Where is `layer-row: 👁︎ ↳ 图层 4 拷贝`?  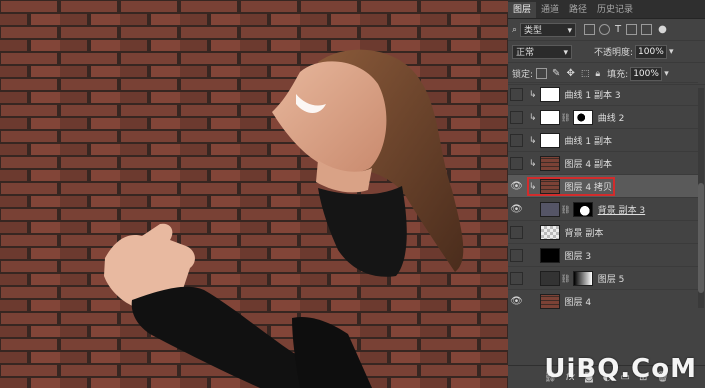
layer-row: 👁︎ ↳ 图层 4 拷贝 is located at coordinates (603, 186).